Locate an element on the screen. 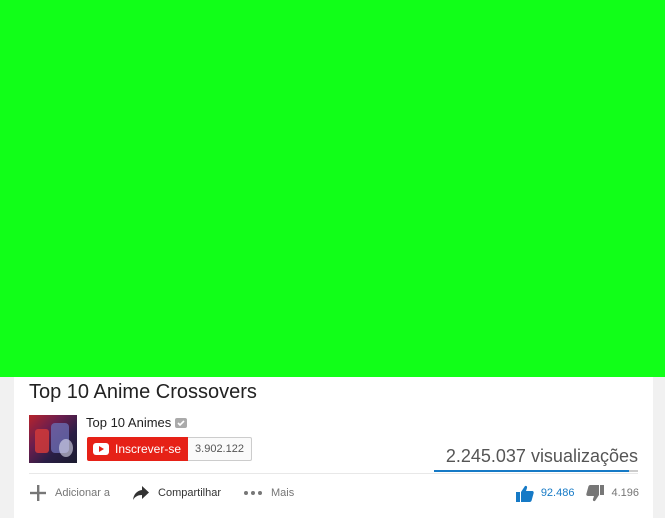  like-count: 92.486 is located at coordinates (557, 493).